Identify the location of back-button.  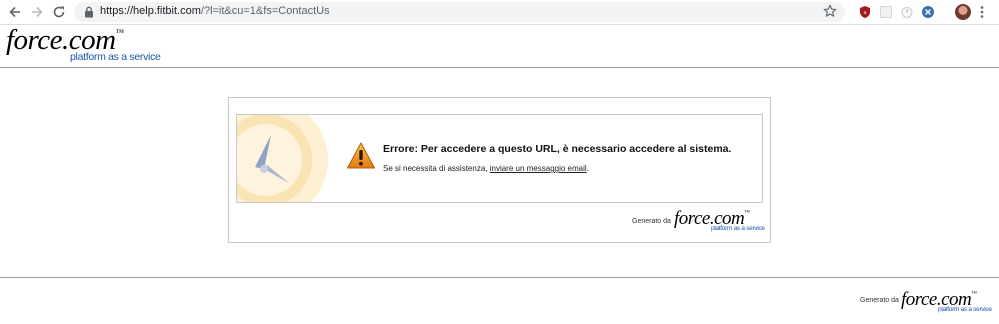
(15, 12).